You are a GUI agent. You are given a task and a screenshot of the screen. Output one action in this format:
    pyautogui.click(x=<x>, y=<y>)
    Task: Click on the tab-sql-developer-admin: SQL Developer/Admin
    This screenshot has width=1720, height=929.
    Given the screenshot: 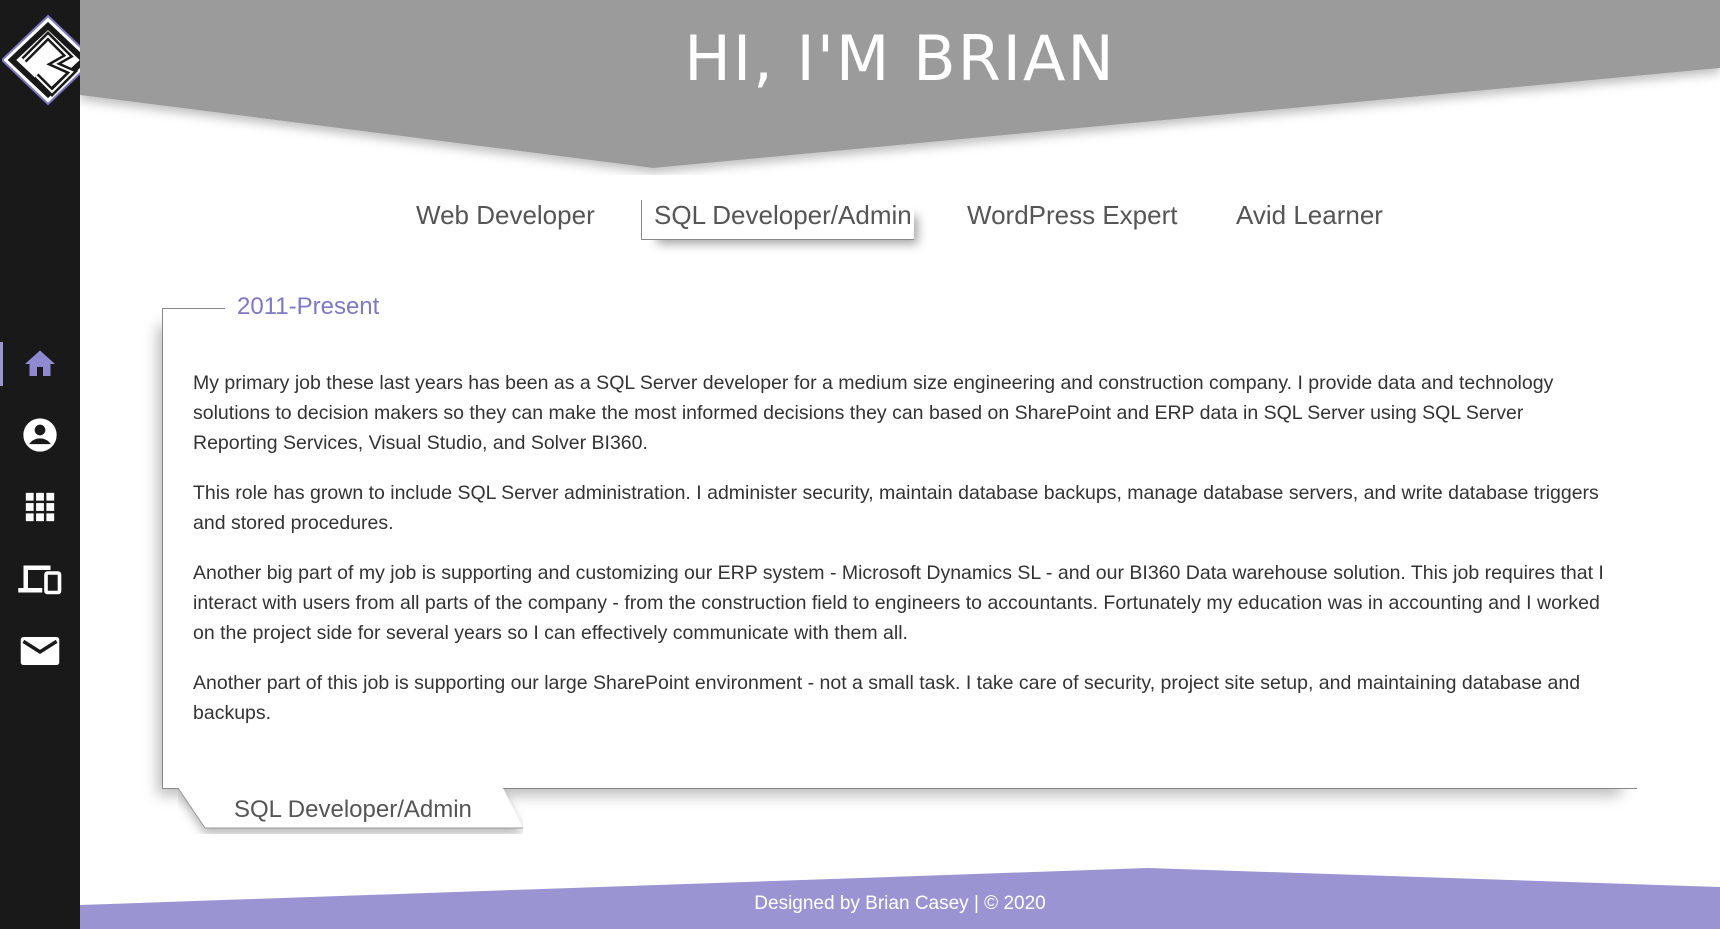 What is the action you would take?
    pyautogui.click(x=777, y=220)
    